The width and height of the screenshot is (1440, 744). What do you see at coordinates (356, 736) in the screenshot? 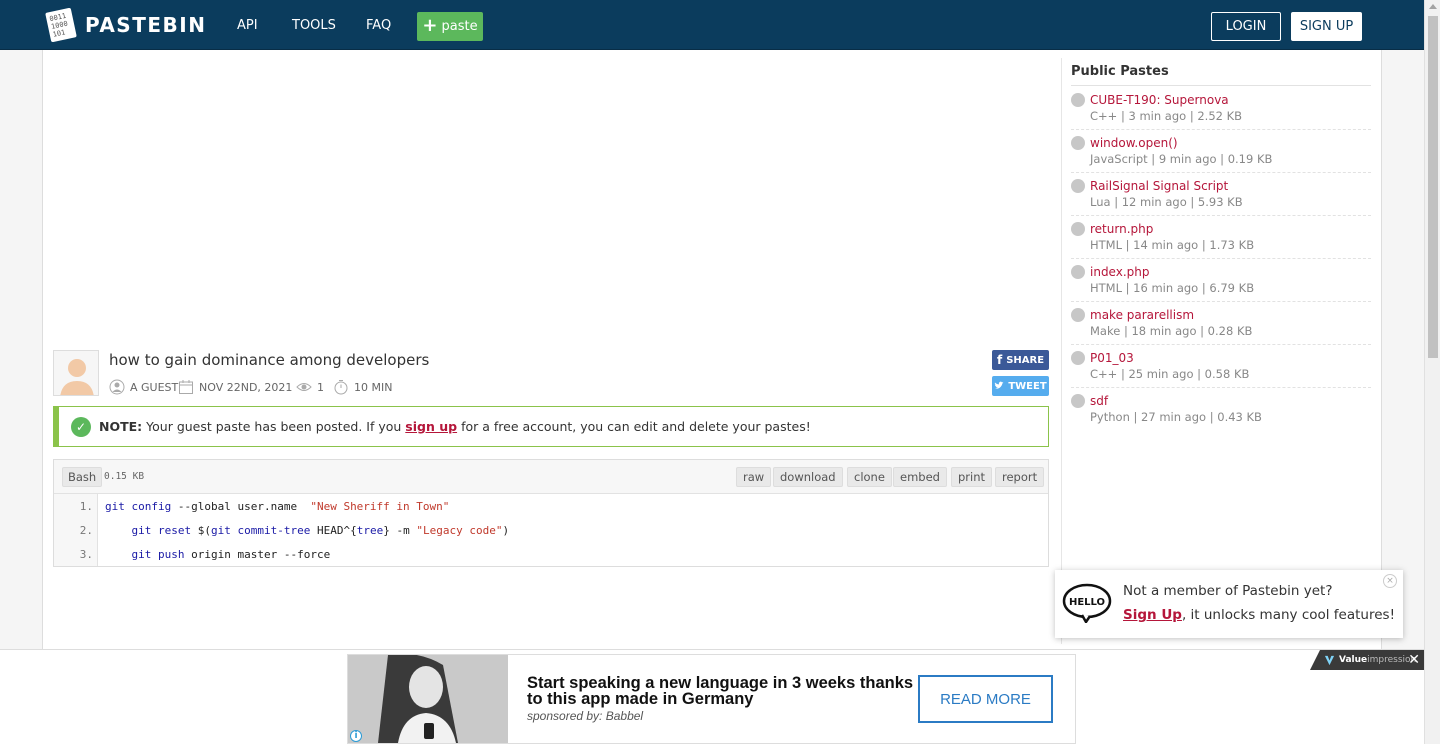
I see `ad-info-icon: i` at bounding box center [356, 736].